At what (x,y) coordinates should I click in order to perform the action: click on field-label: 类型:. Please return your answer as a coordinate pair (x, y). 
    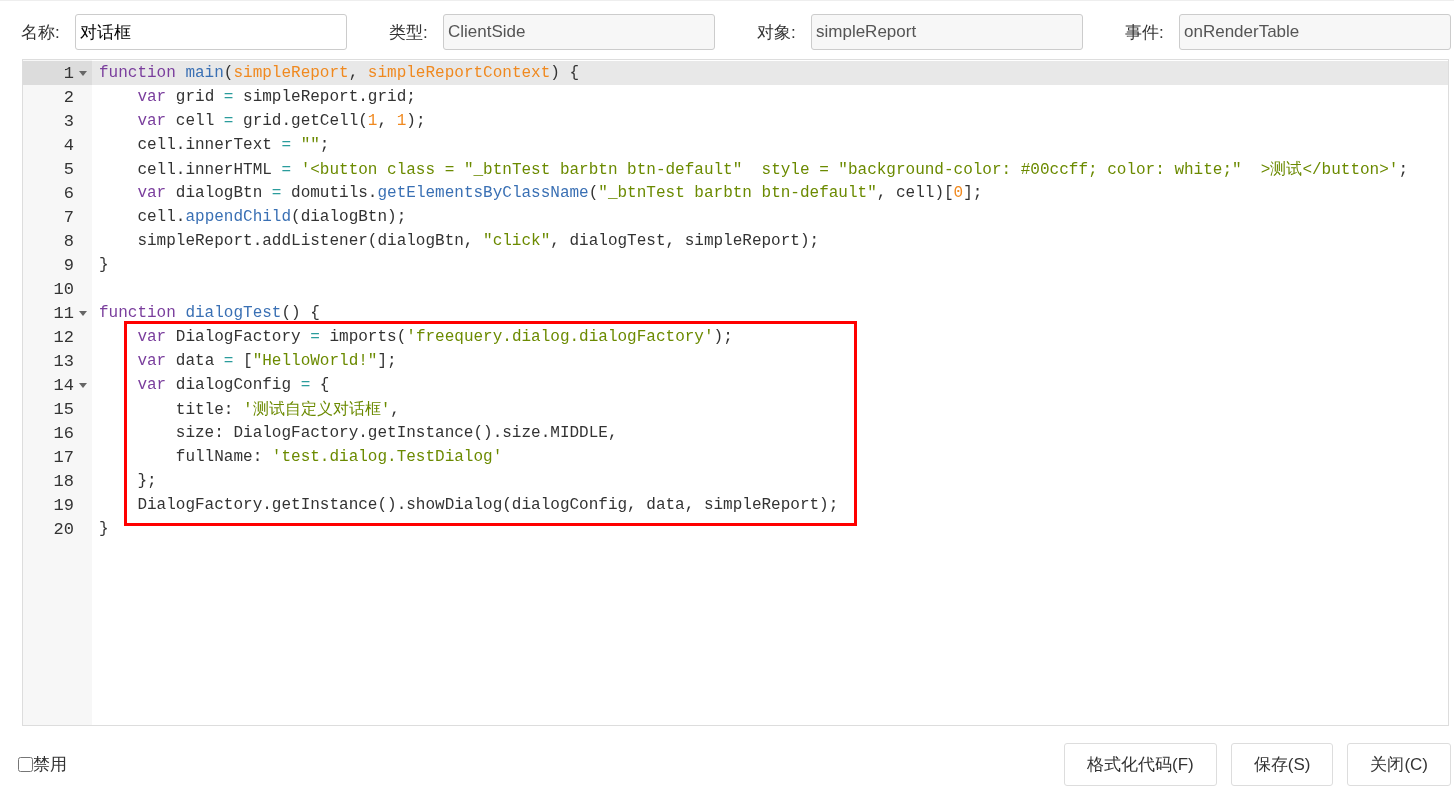
    Looking at the image, I should click on (409, 32).